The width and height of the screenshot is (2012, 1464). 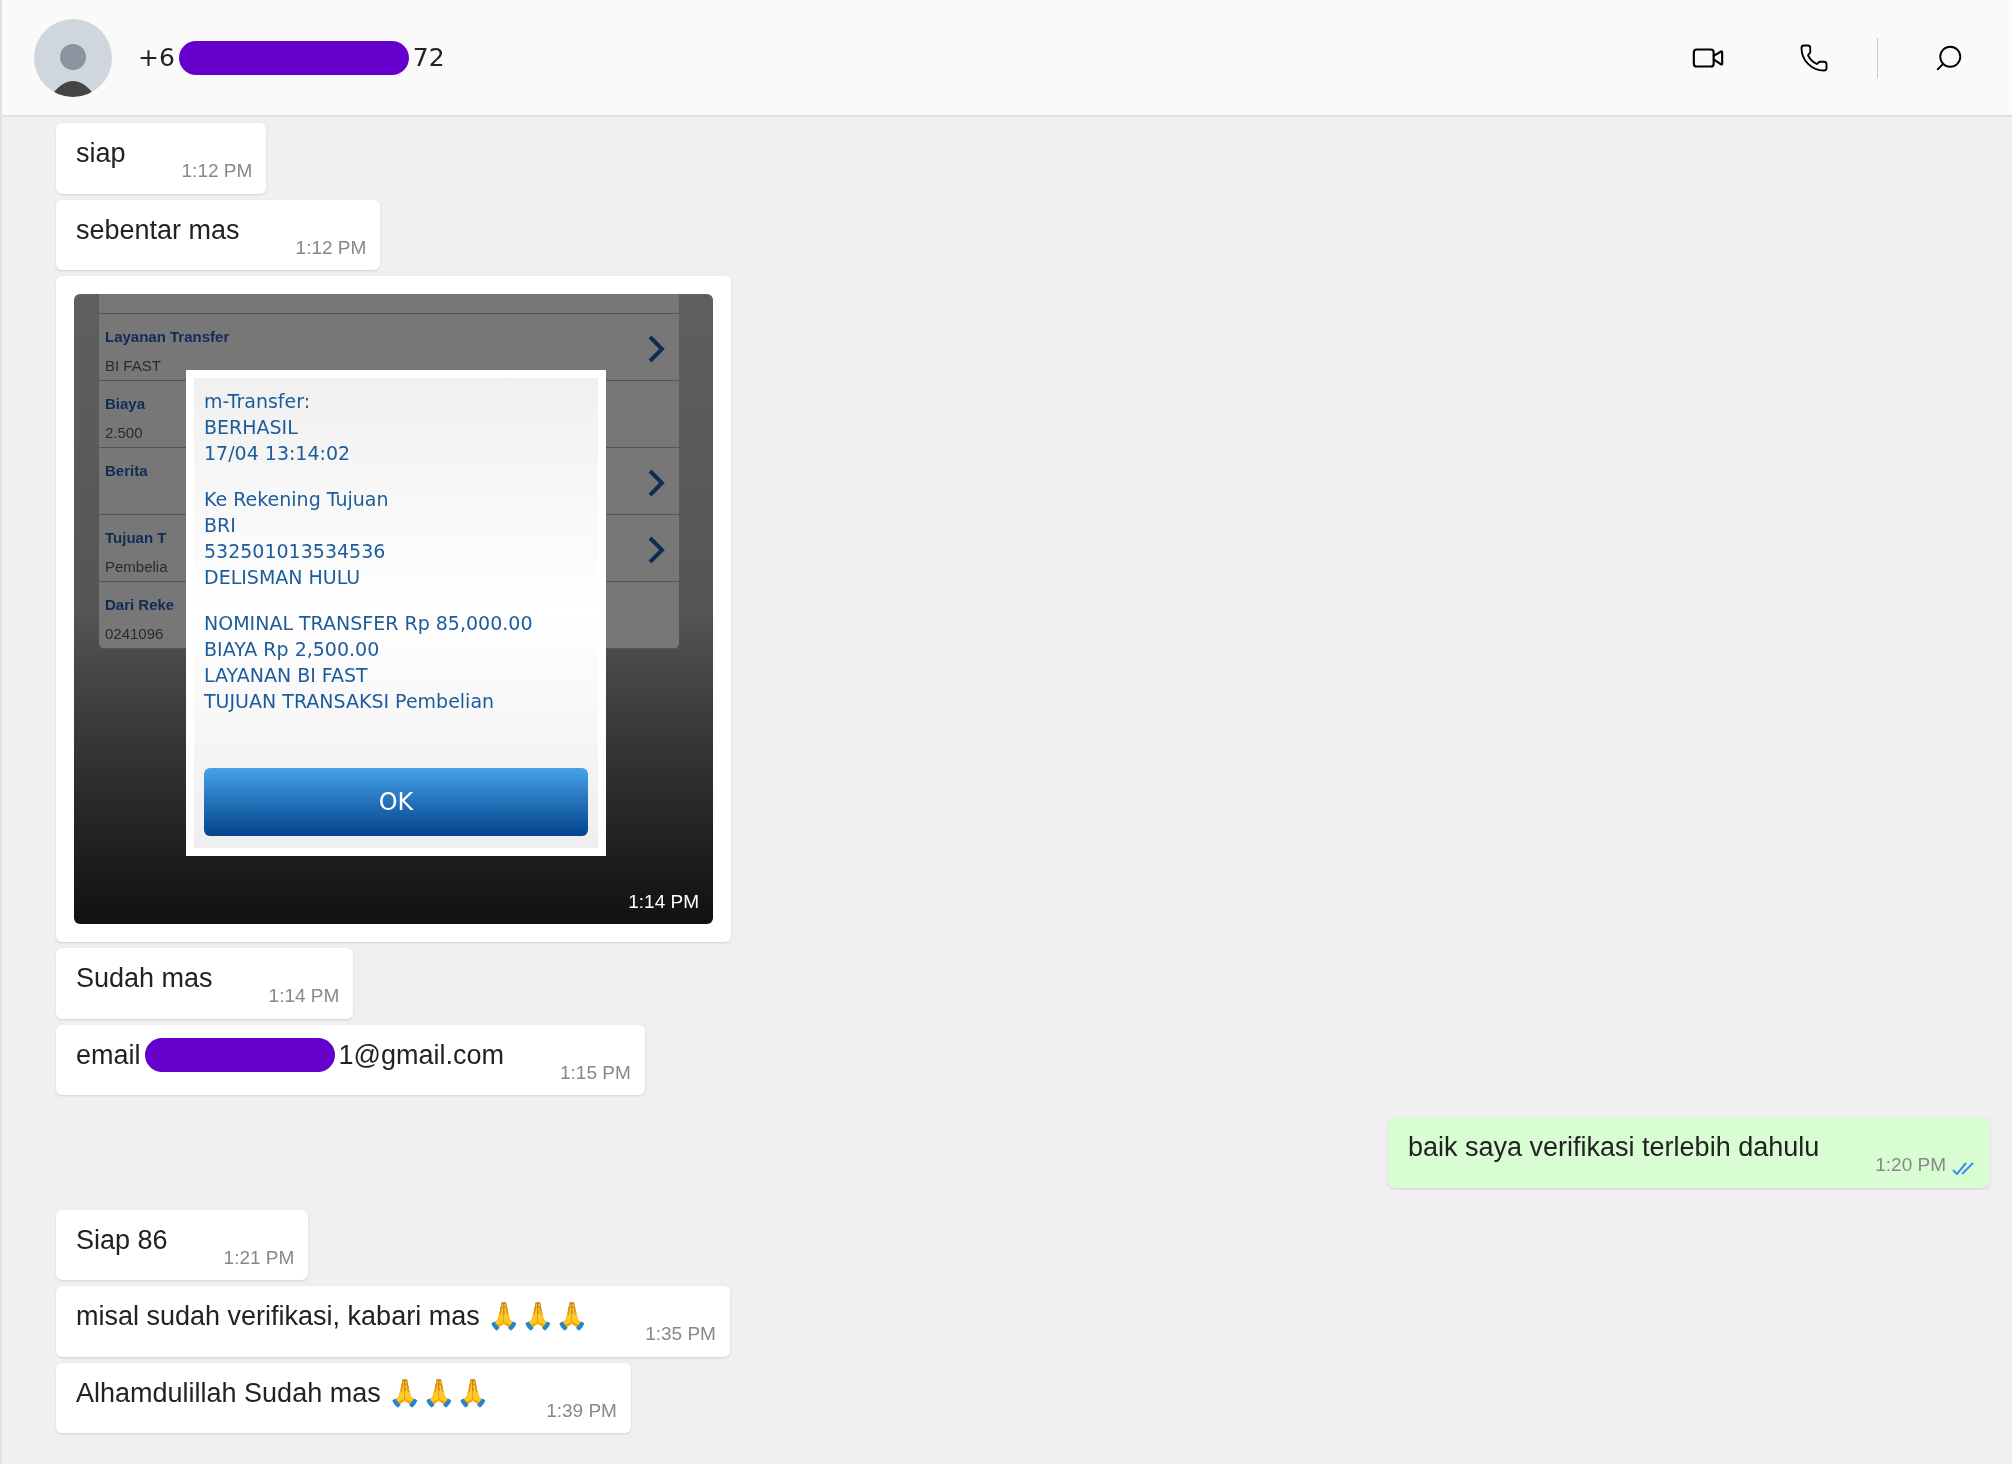 I want to click on row-label: Biaya, so click(x=125, y=404).